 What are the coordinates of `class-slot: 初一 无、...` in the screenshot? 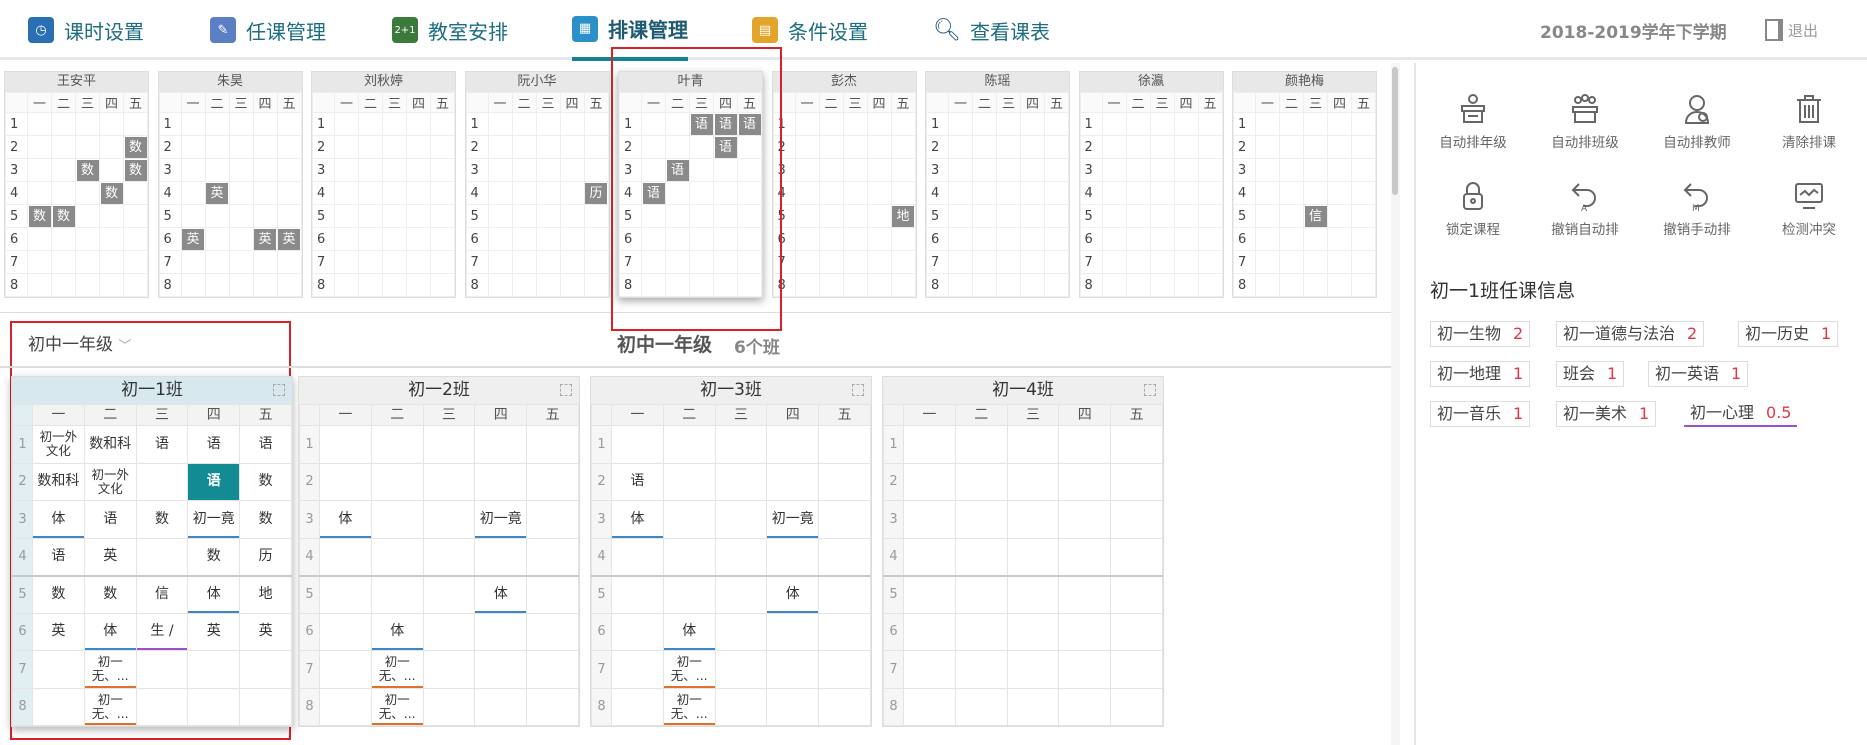 It's located at (689, 669).